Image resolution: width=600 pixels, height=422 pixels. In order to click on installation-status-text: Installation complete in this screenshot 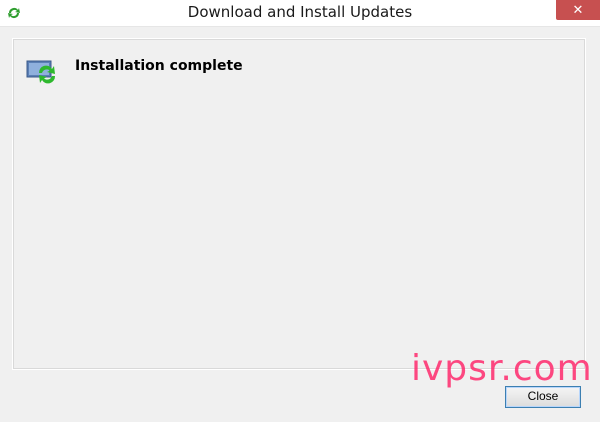, I will do `click(159, 66)`.